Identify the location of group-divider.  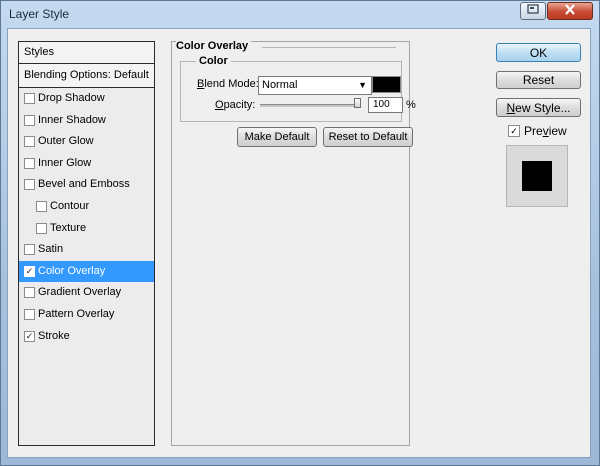
(329, 47).